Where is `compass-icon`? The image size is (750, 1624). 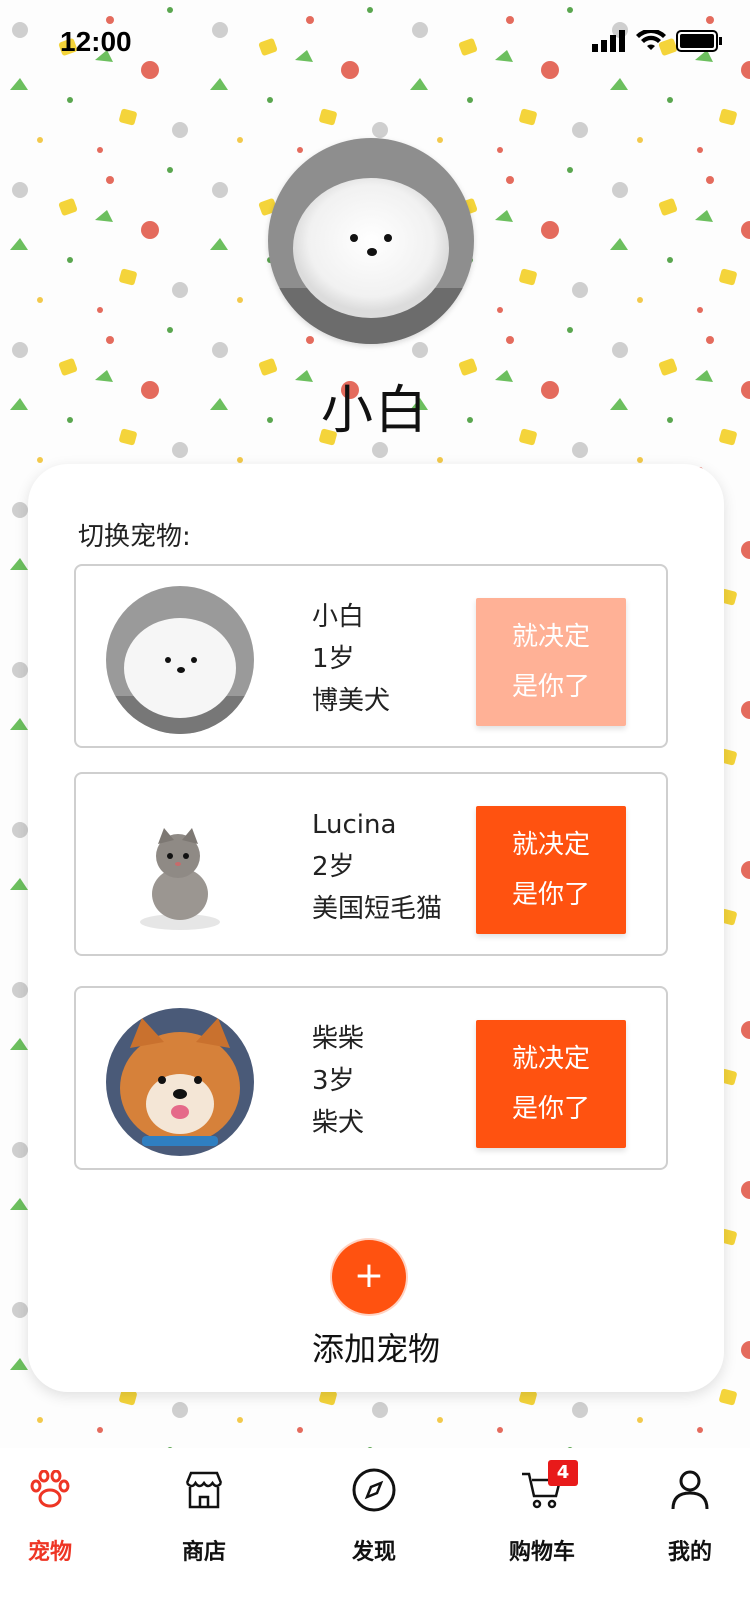 compass-icon is located at coordinates (374, 1490).